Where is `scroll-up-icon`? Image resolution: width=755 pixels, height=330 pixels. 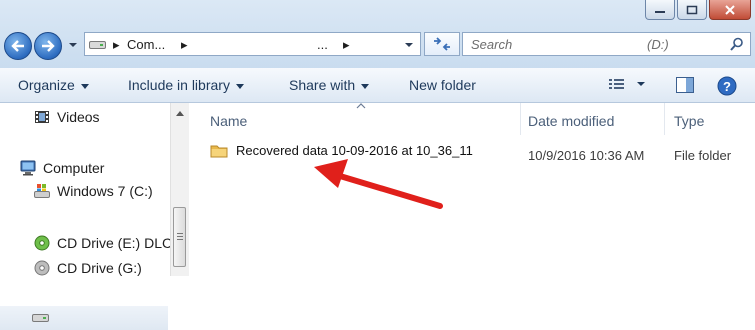
scroll-up-icon is located at coordinates (180, 113).